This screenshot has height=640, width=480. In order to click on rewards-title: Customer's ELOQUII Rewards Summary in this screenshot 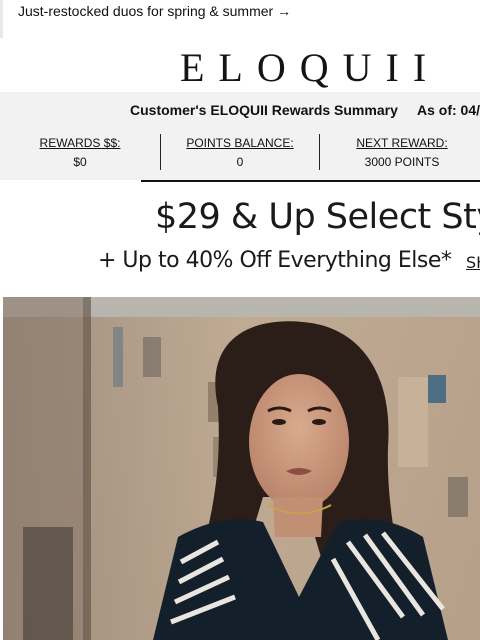, I will do `click(264, 110)`.